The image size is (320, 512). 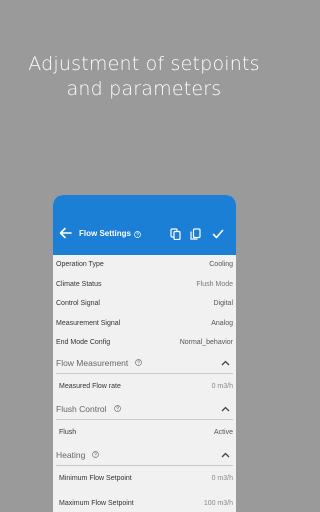 I want to click on param-label: Minimum Flow Setpoint, so click(x=95, y=478).